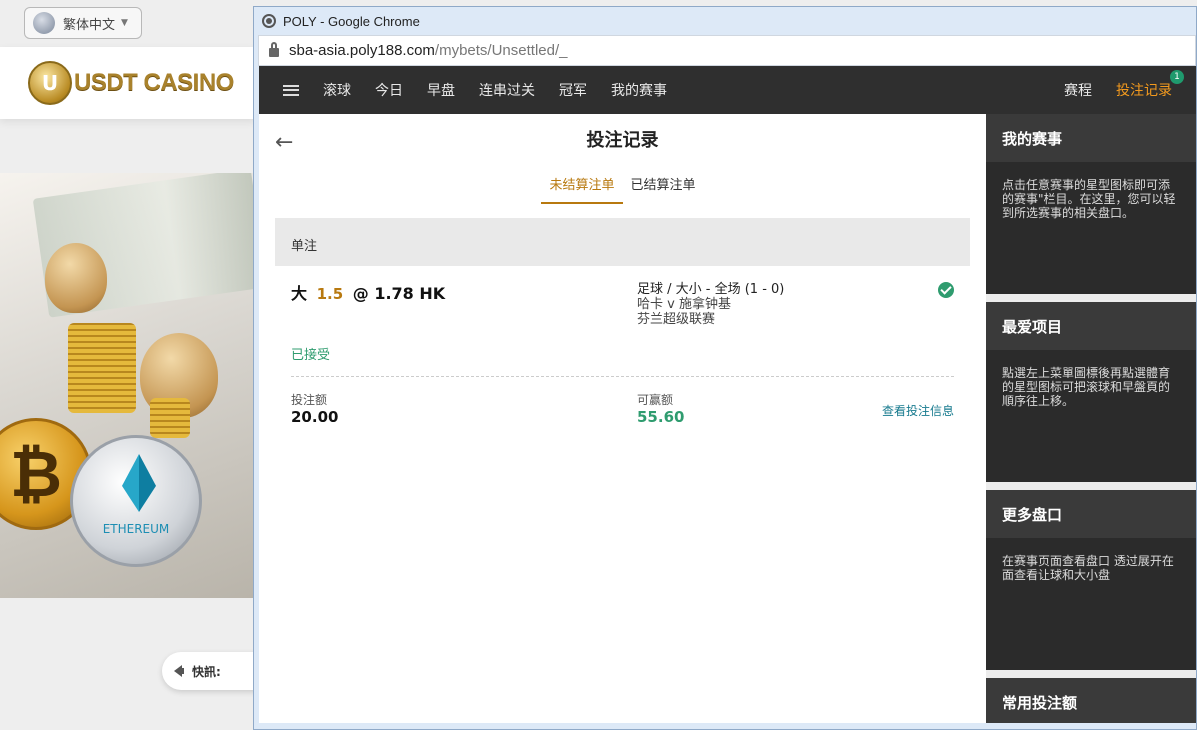 The height and width of the screenshot is (730, 1197). What do you see at coordinates (1091, 326) in the screenshot?
I see `help-card-title: 最爱项目` at bounding box center [1091, 326].